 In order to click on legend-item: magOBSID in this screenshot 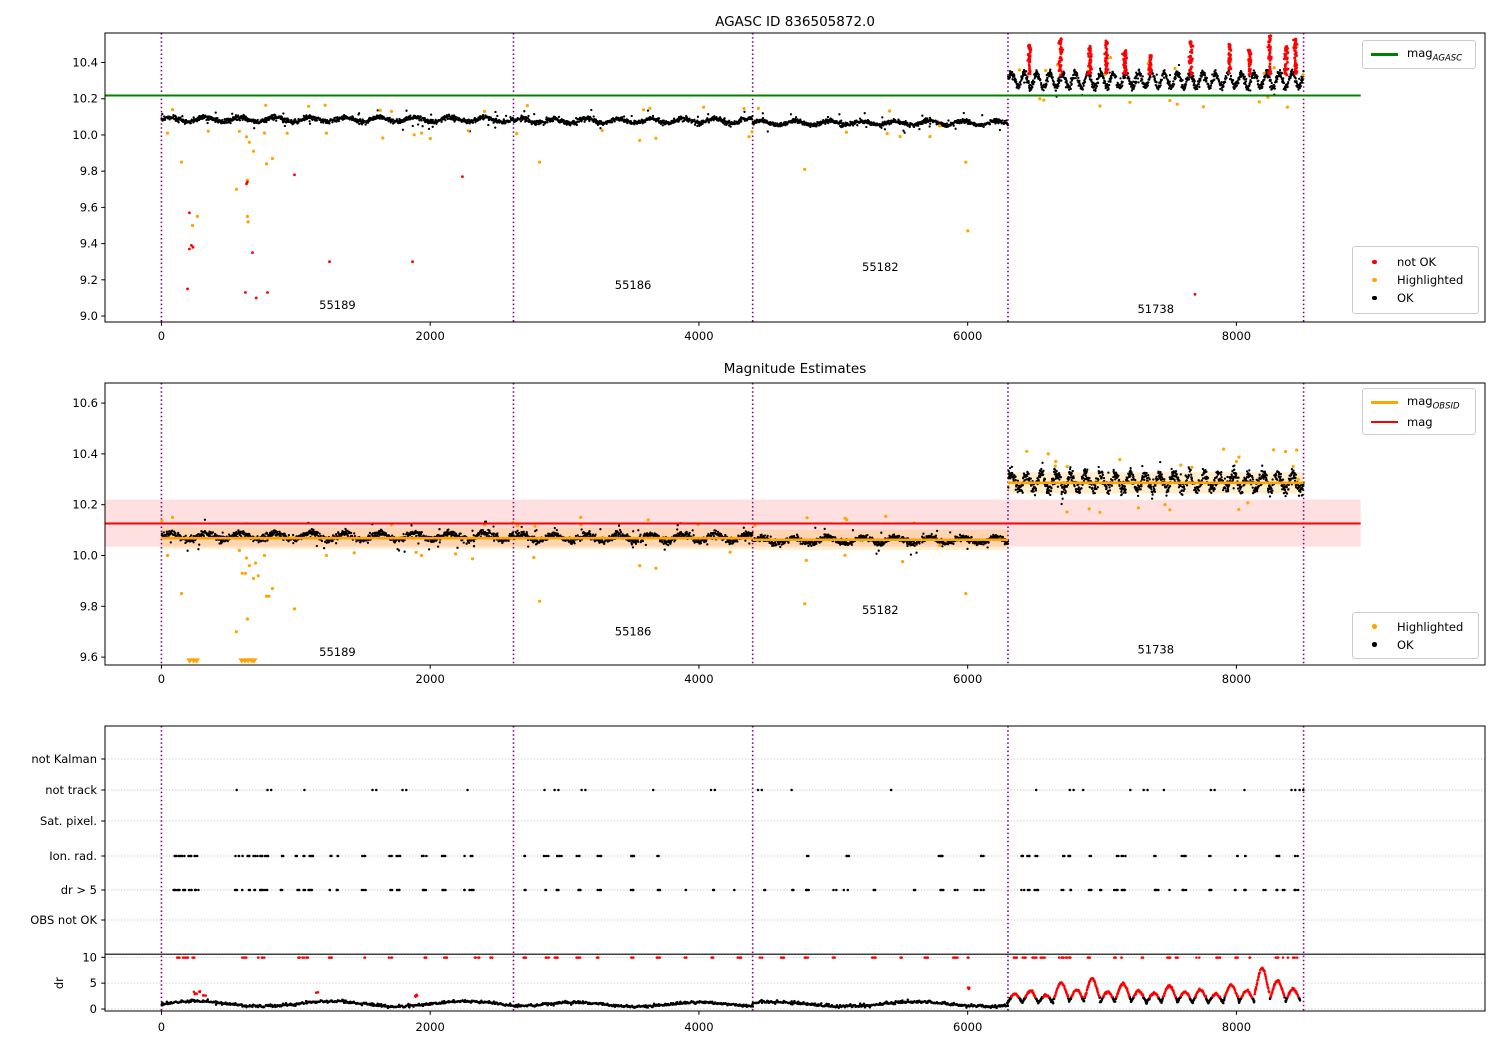, I will do `click(1419, 402)`.